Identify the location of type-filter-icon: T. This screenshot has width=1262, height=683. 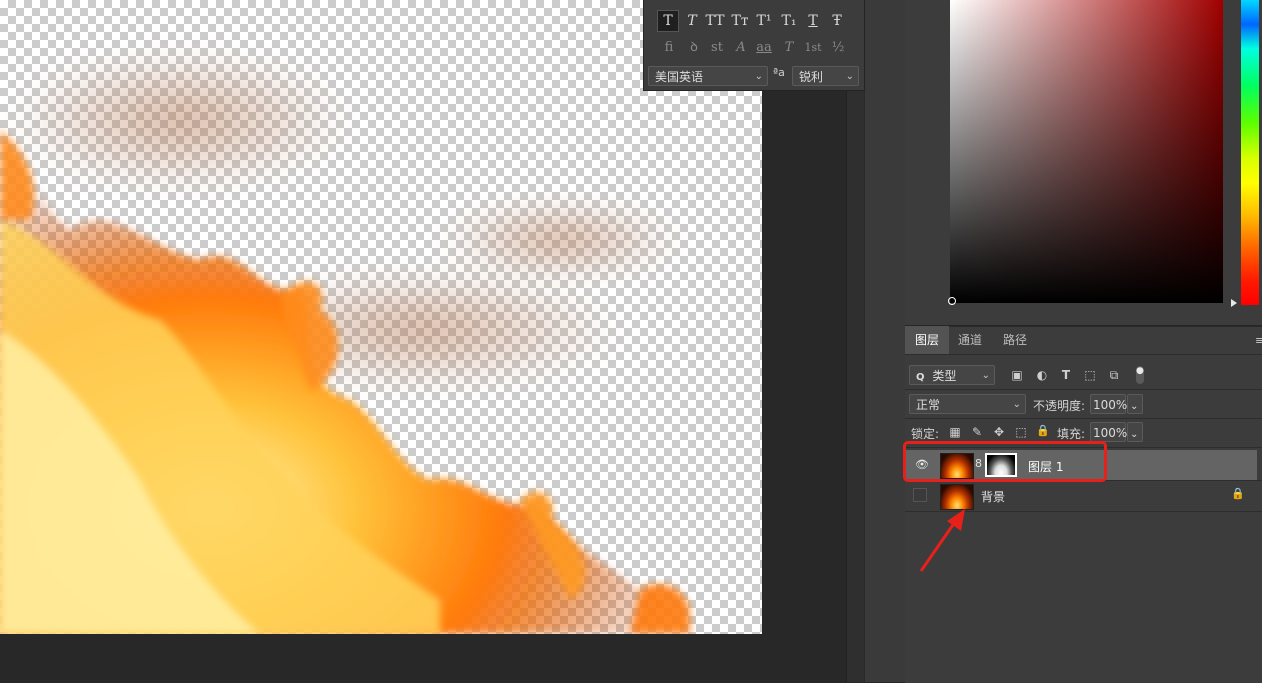
(1066, 375).